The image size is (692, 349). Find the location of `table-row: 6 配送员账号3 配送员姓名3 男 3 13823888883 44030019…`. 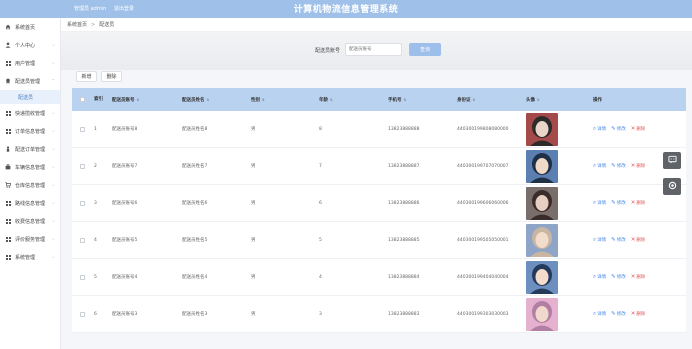

table-row: 6 配送员账号3 配送员姓名3 男 3 13823888883 44030019… is located at coordinates (379, 314).